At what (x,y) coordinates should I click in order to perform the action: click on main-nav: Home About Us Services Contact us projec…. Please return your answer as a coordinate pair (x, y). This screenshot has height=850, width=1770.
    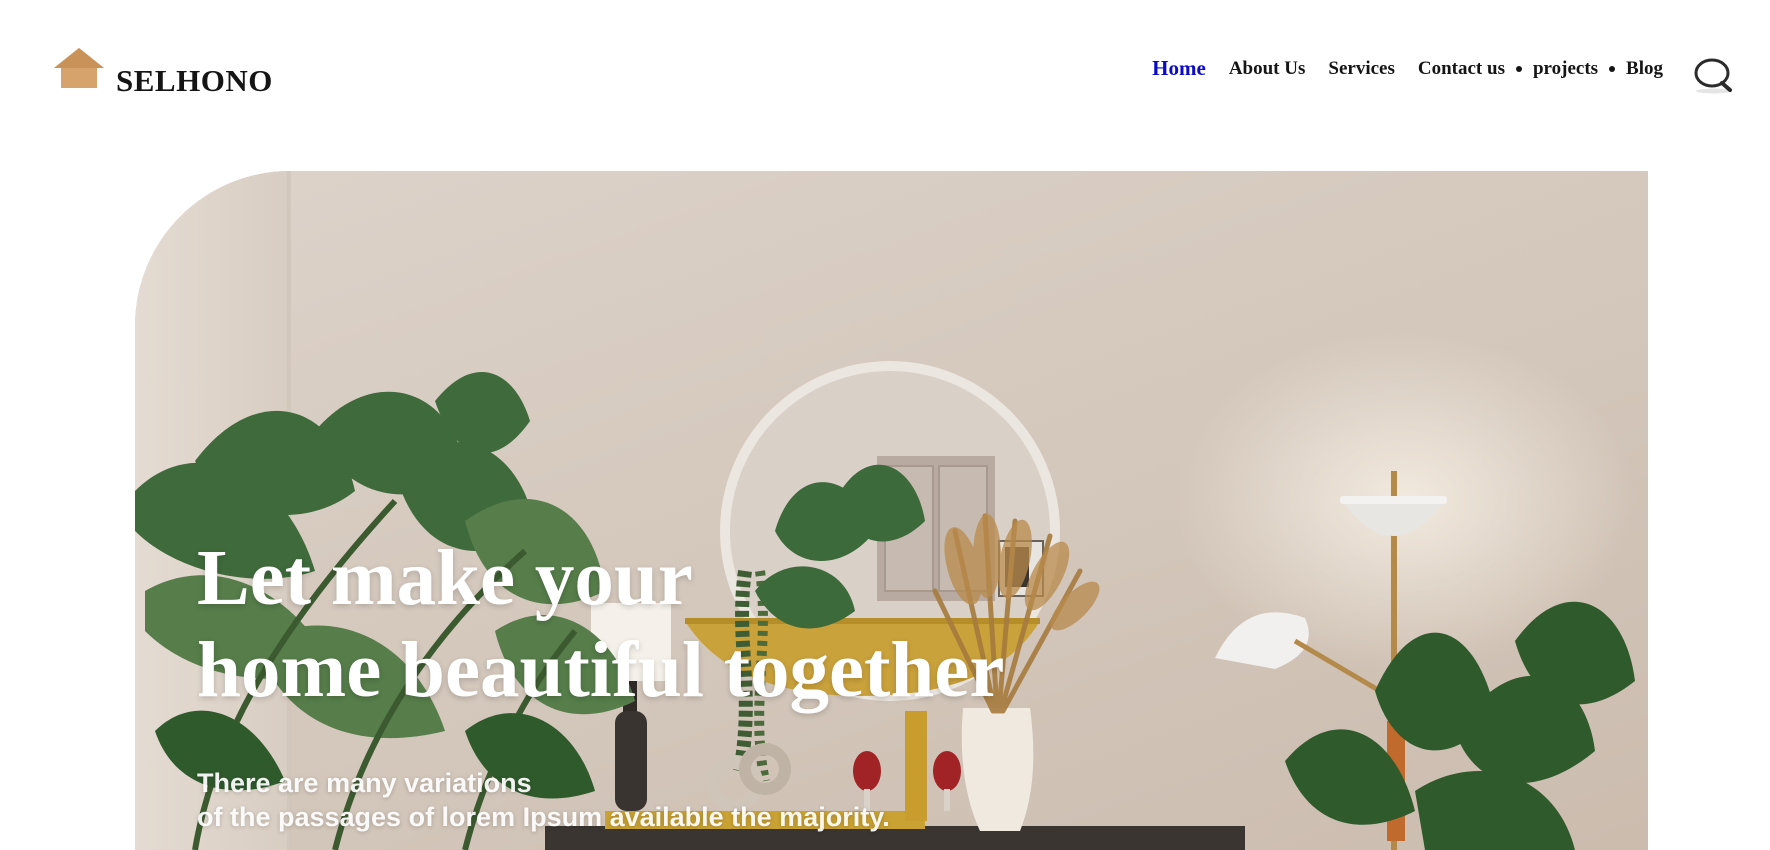
    Looking at the image, I should click on (1407, 68).